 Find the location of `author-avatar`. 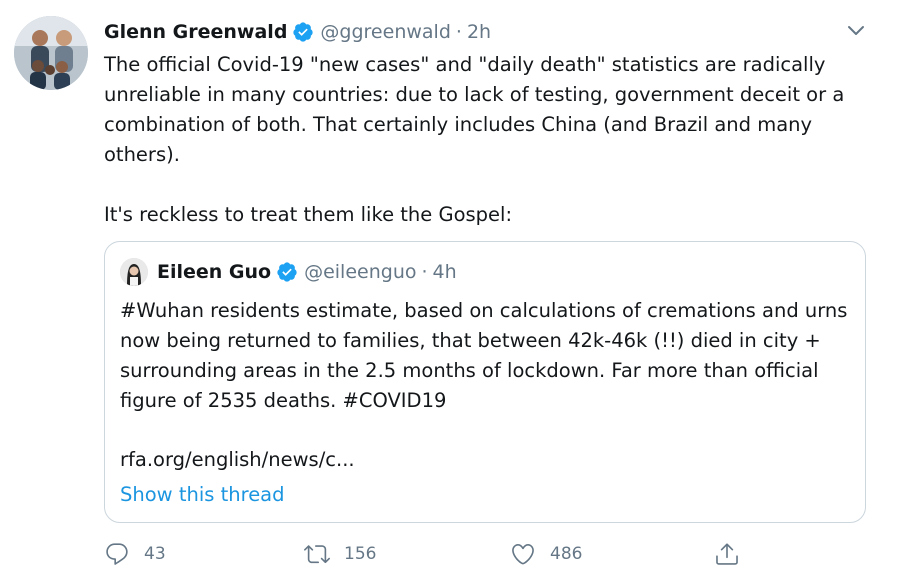

author-avatar is located at coordinates (51, 53).